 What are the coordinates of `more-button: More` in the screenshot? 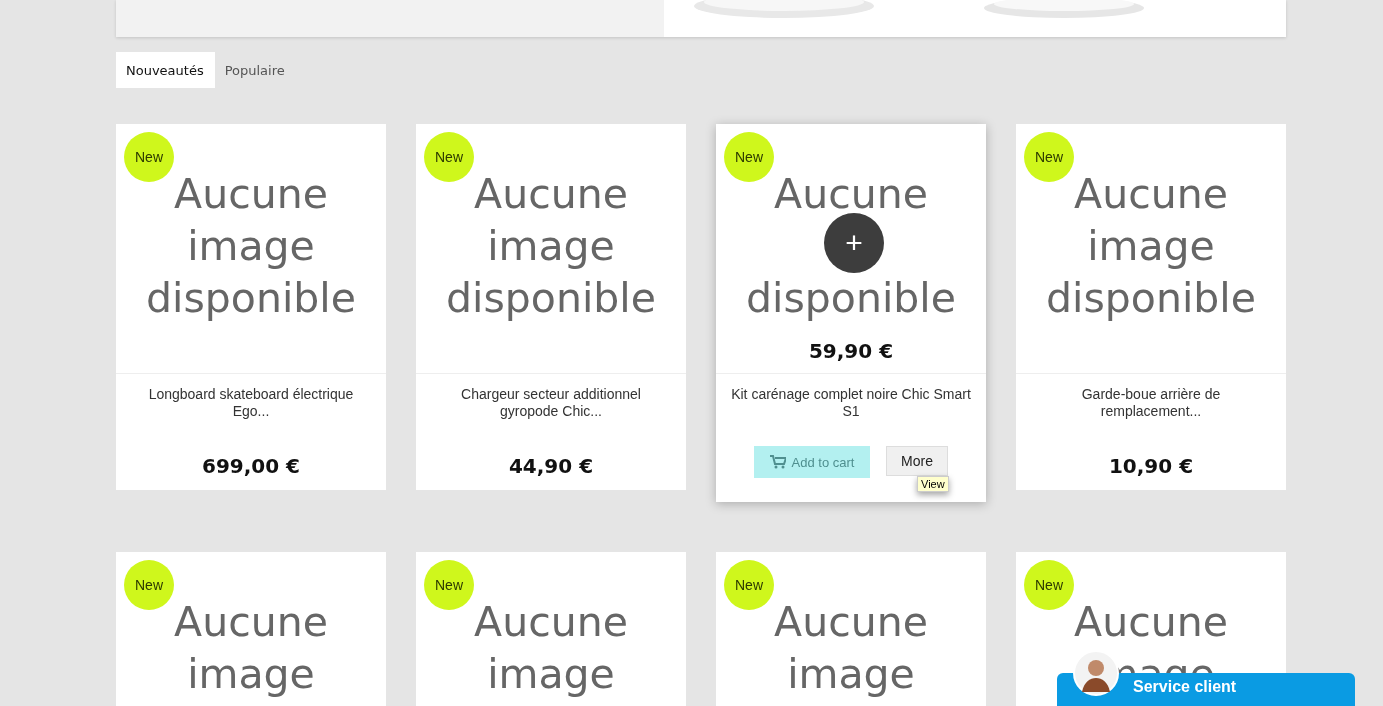 It's located at (917, 461).